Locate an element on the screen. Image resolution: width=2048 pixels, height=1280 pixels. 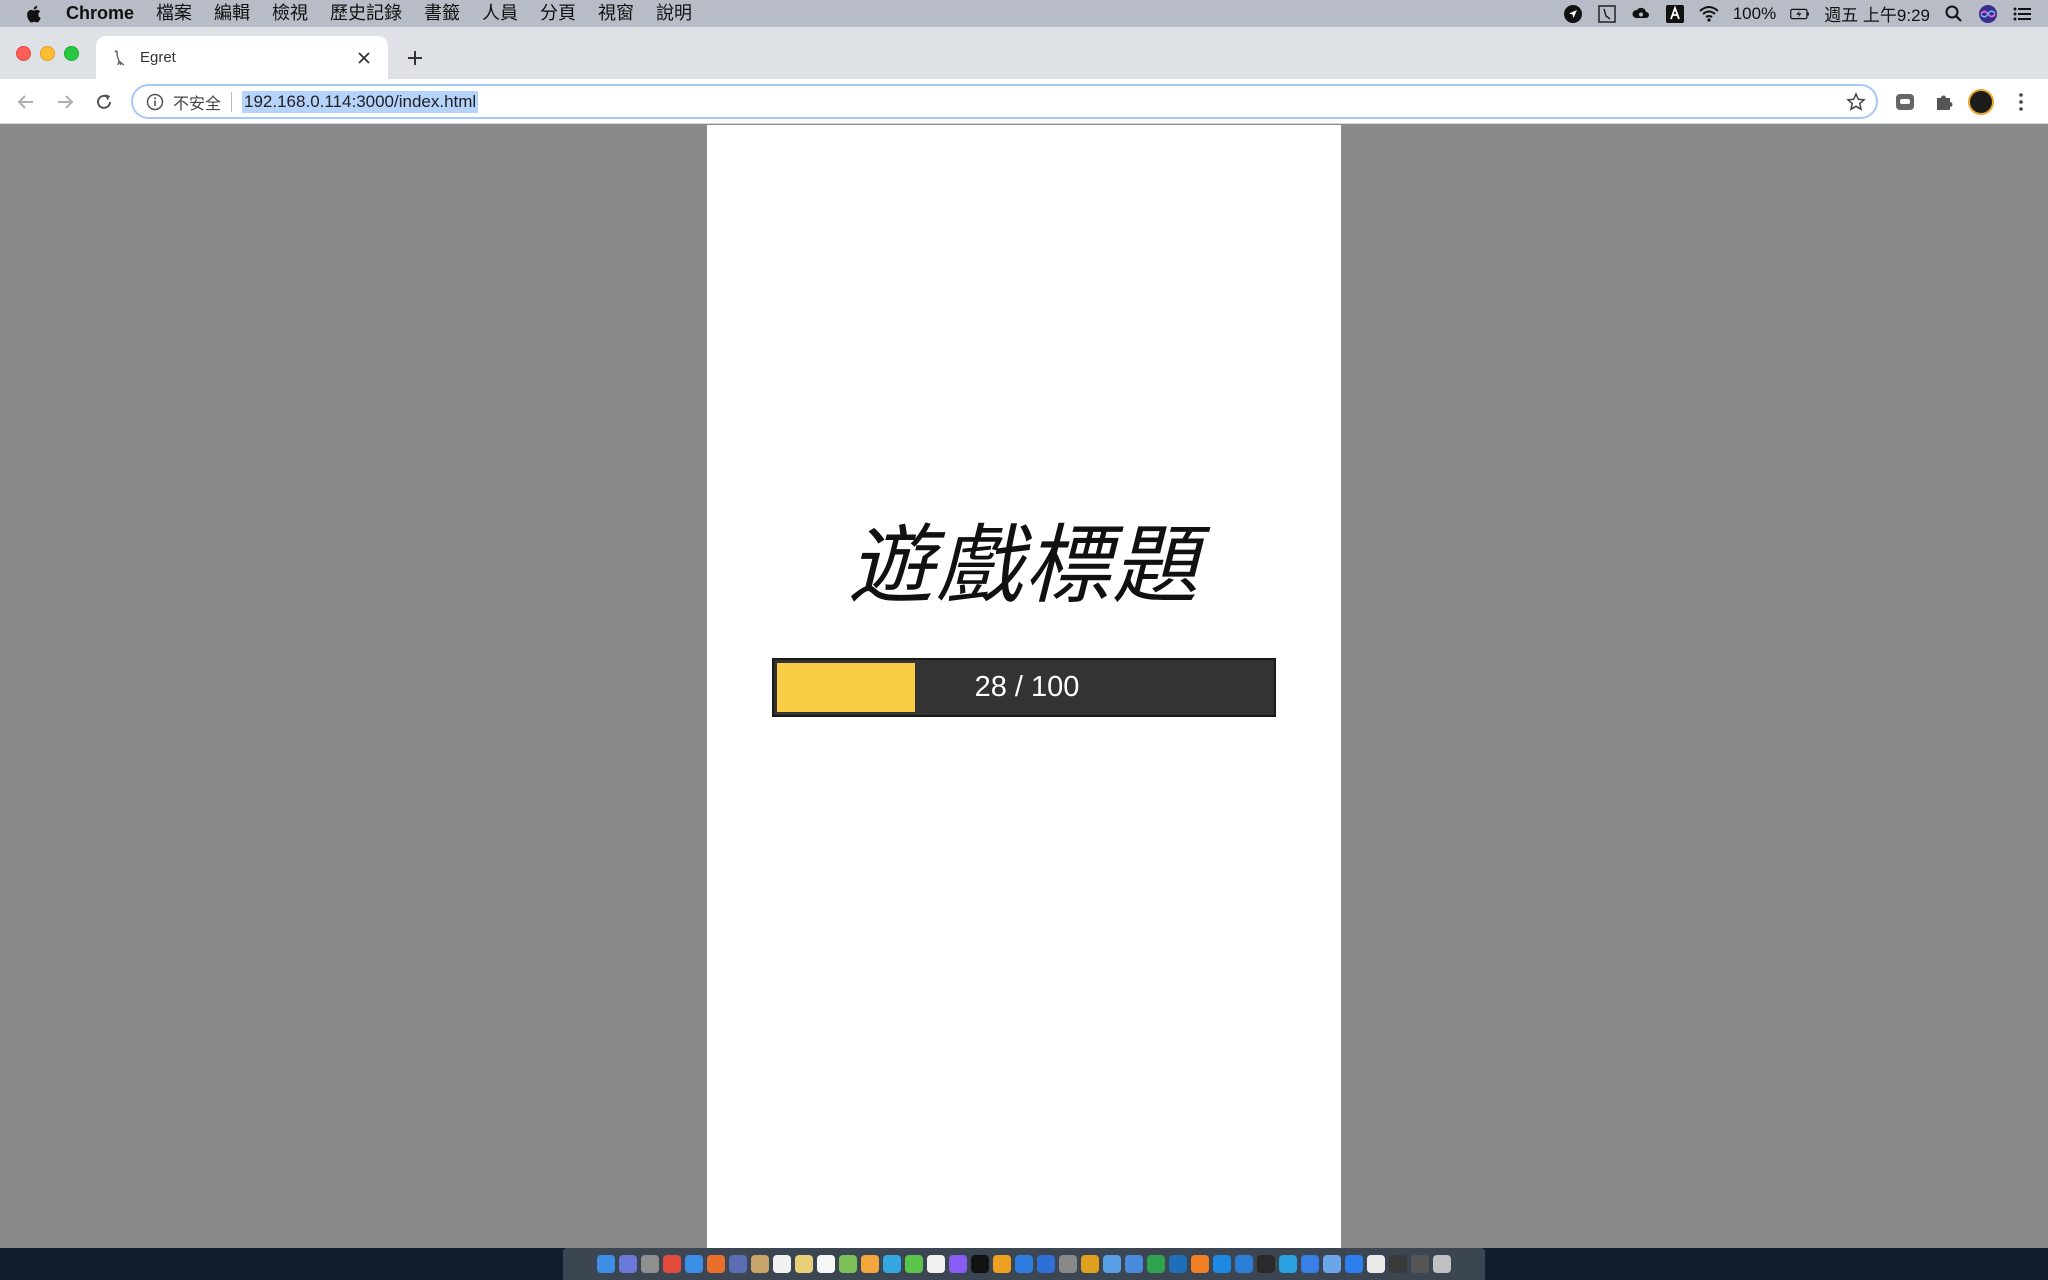
reload-button is located at coordinates (104, 102).